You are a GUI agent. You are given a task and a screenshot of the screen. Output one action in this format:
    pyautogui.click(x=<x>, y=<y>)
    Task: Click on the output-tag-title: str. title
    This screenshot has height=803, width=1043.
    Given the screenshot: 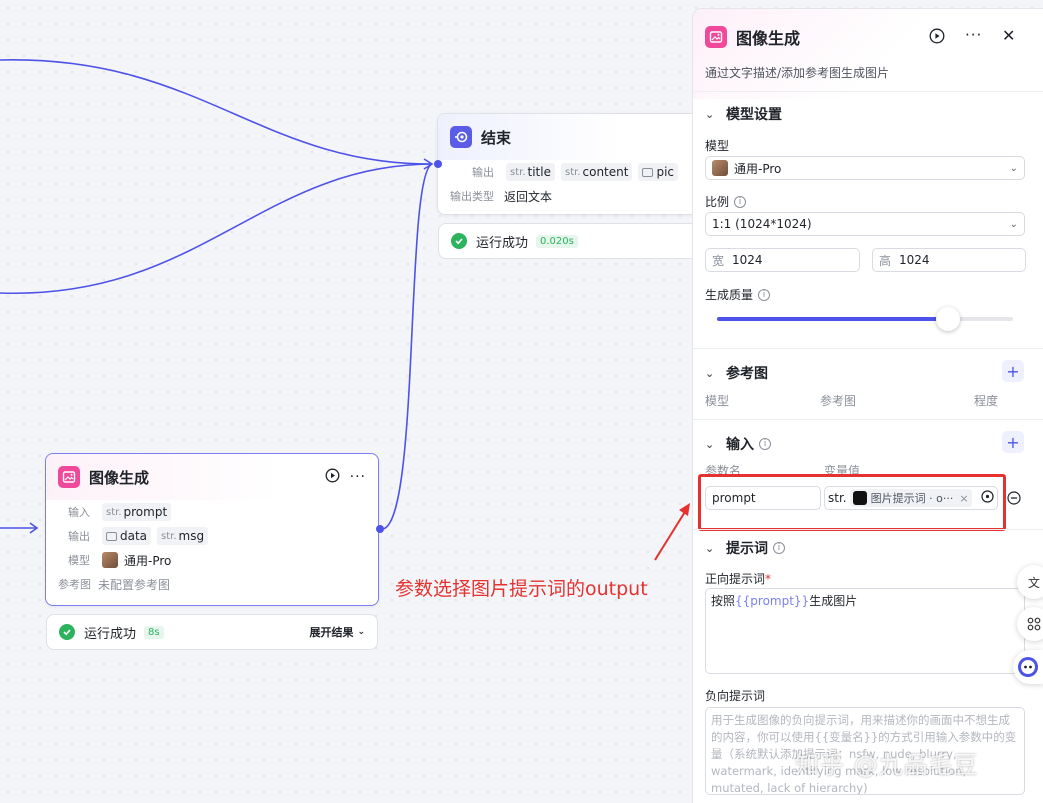 What is the action you would take?
    pyautogui.click(x=530, y=172)
    